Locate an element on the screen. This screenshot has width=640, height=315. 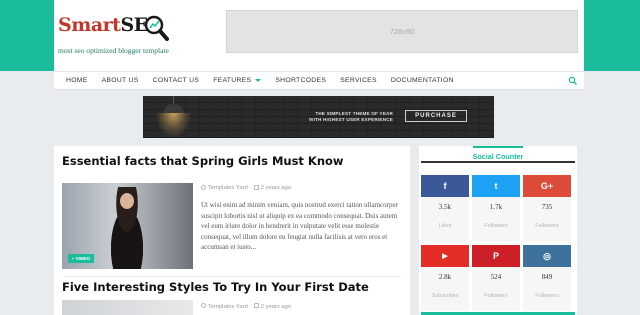
banner-tagline-line2: WITH HIGHEST USER EXPERIENCE is located at coordinates (351, 119).